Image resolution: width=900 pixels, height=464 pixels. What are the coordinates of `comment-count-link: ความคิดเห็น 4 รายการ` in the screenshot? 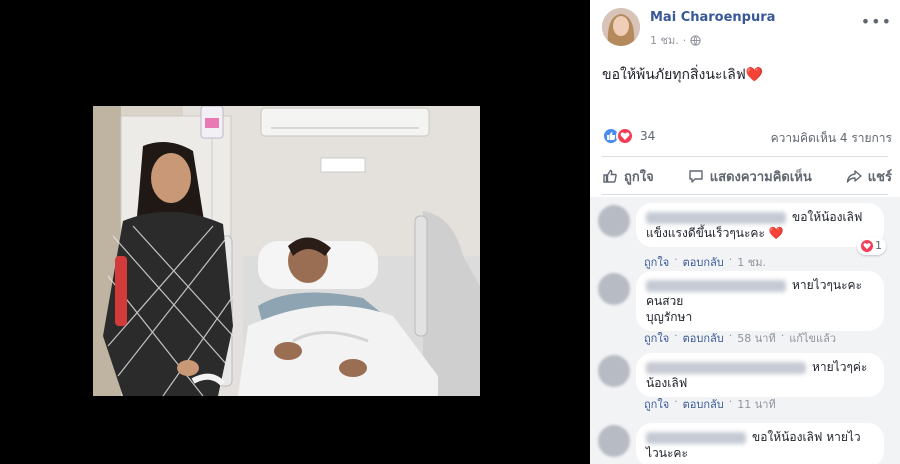 It's located at (831, 138).